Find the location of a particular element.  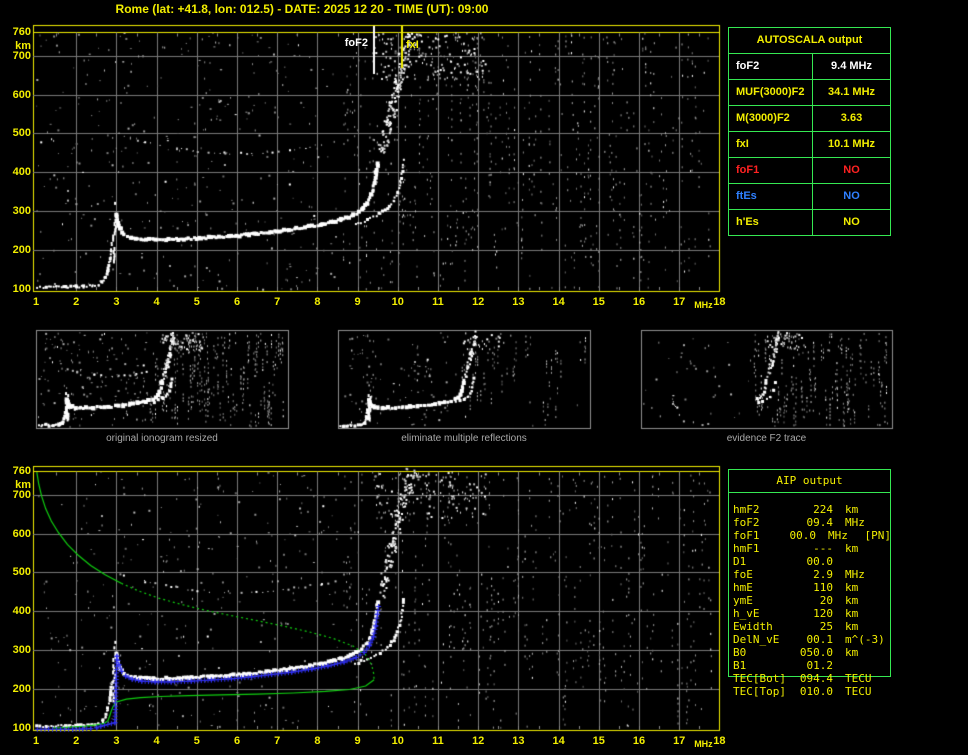

aip-row-name: foF2 is located at coordinates (746, 522).